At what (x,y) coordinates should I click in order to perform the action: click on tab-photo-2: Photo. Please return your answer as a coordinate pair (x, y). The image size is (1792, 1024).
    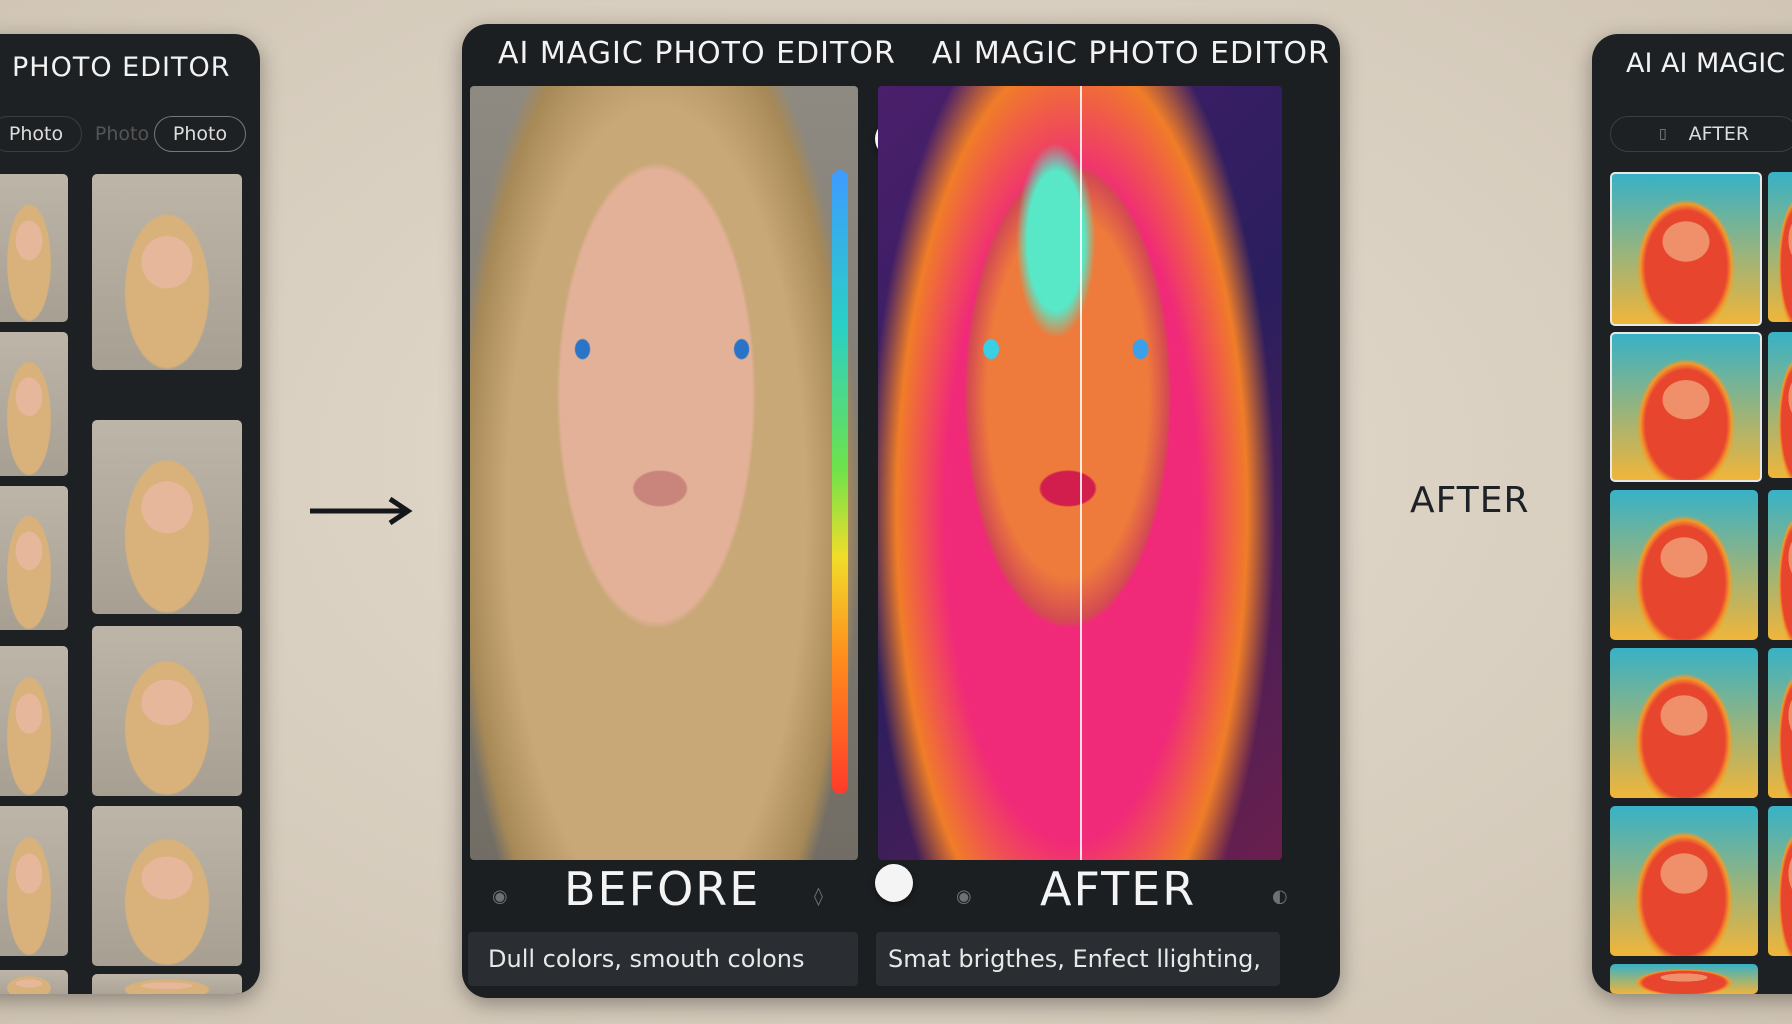
    Looking at the image, I should click on (122, 134).